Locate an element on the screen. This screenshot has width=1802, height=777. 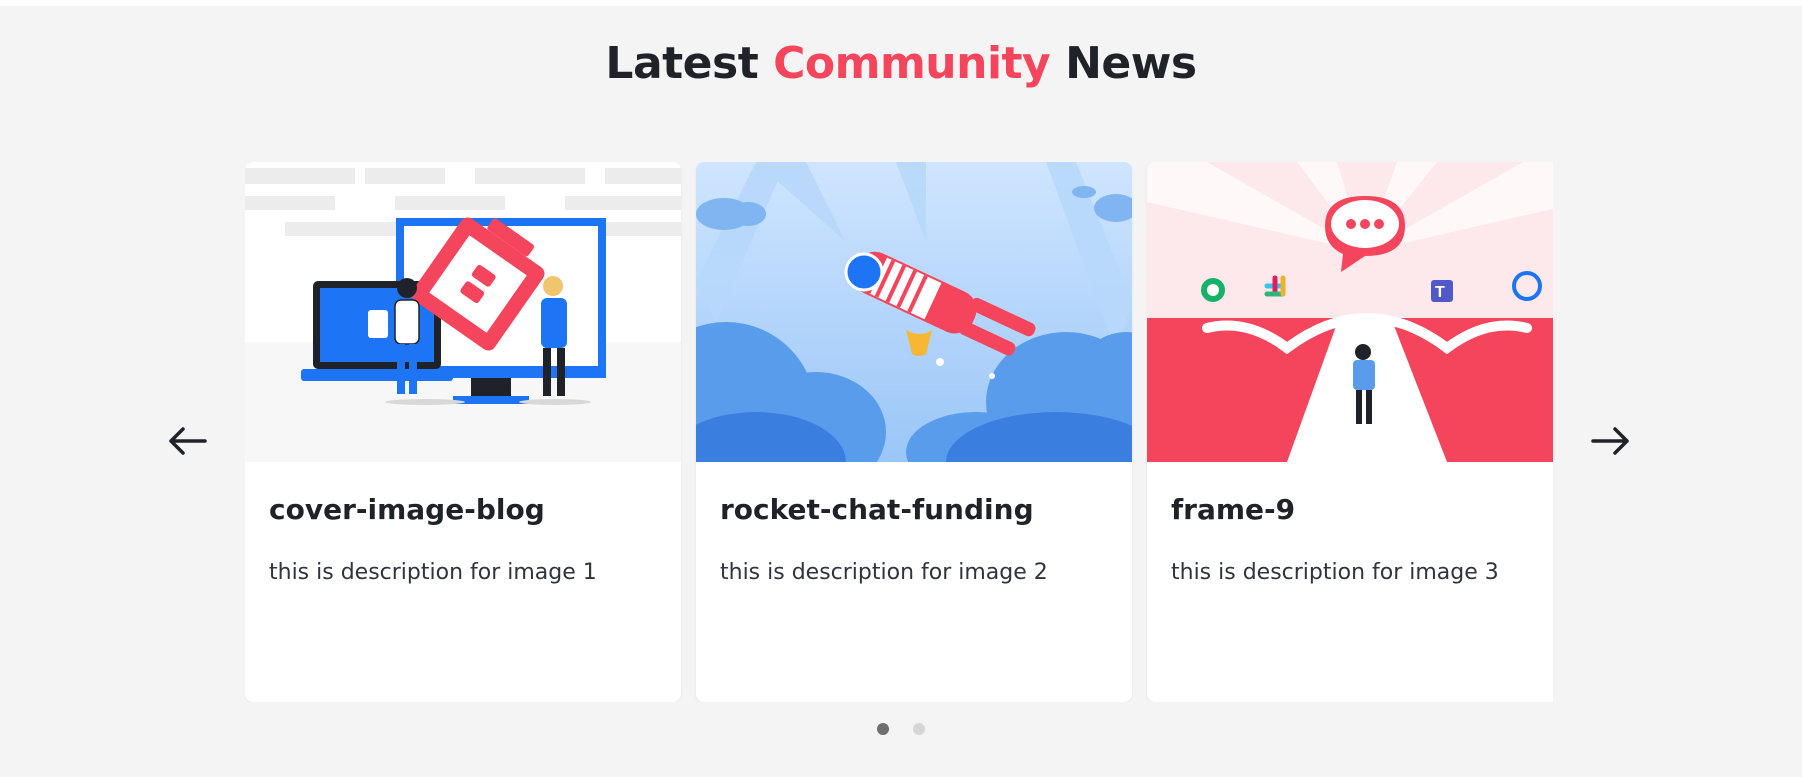
carousel-next-button is located at coordinates (1611, 441).